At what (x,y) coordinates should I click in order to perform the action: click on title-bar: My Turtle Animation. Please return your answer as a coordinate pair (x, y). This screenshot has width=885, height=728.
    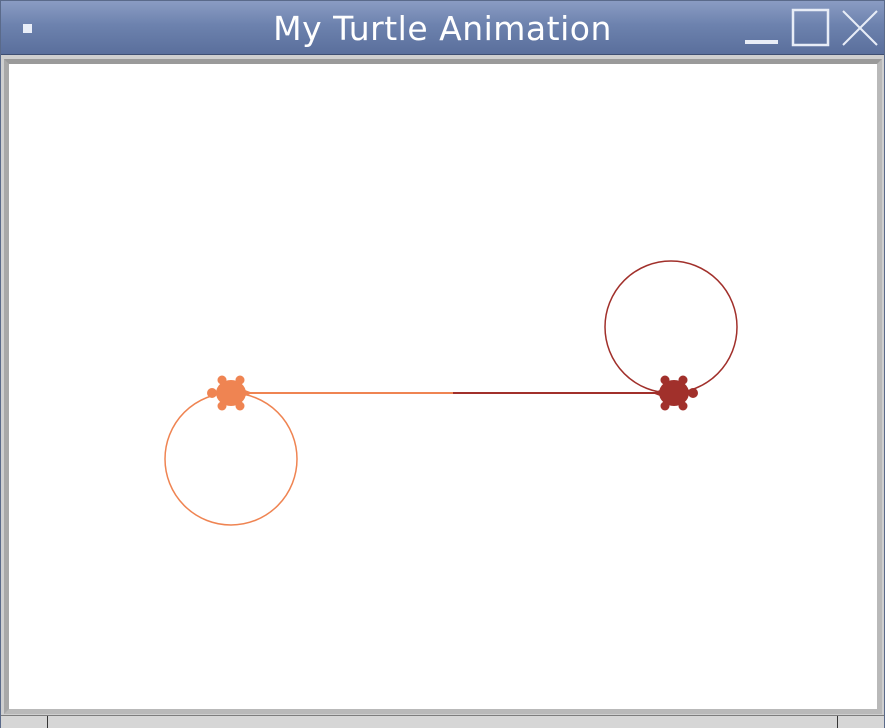
    Looking at the image, I should click on (442, 28).